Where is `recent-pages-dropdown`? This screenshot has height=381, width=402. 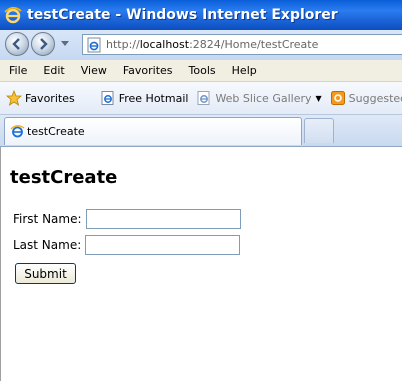 recent-pages-dropdown is located at coordinates (65, 44).